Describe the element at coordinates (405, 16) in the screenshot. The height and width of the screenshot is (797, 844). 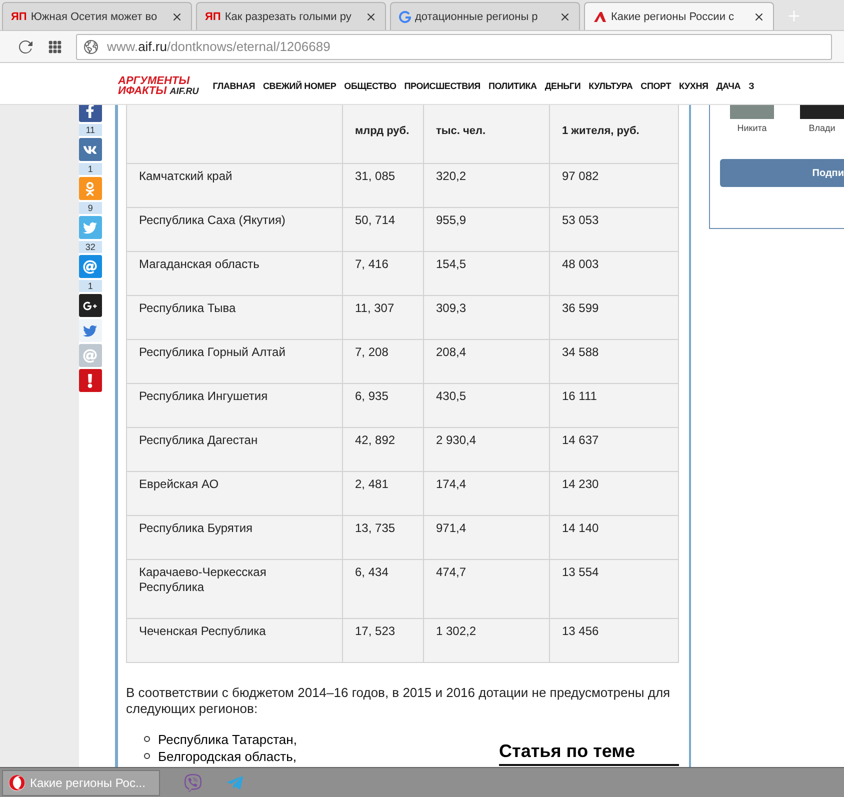
I see `google-icon` at that location.